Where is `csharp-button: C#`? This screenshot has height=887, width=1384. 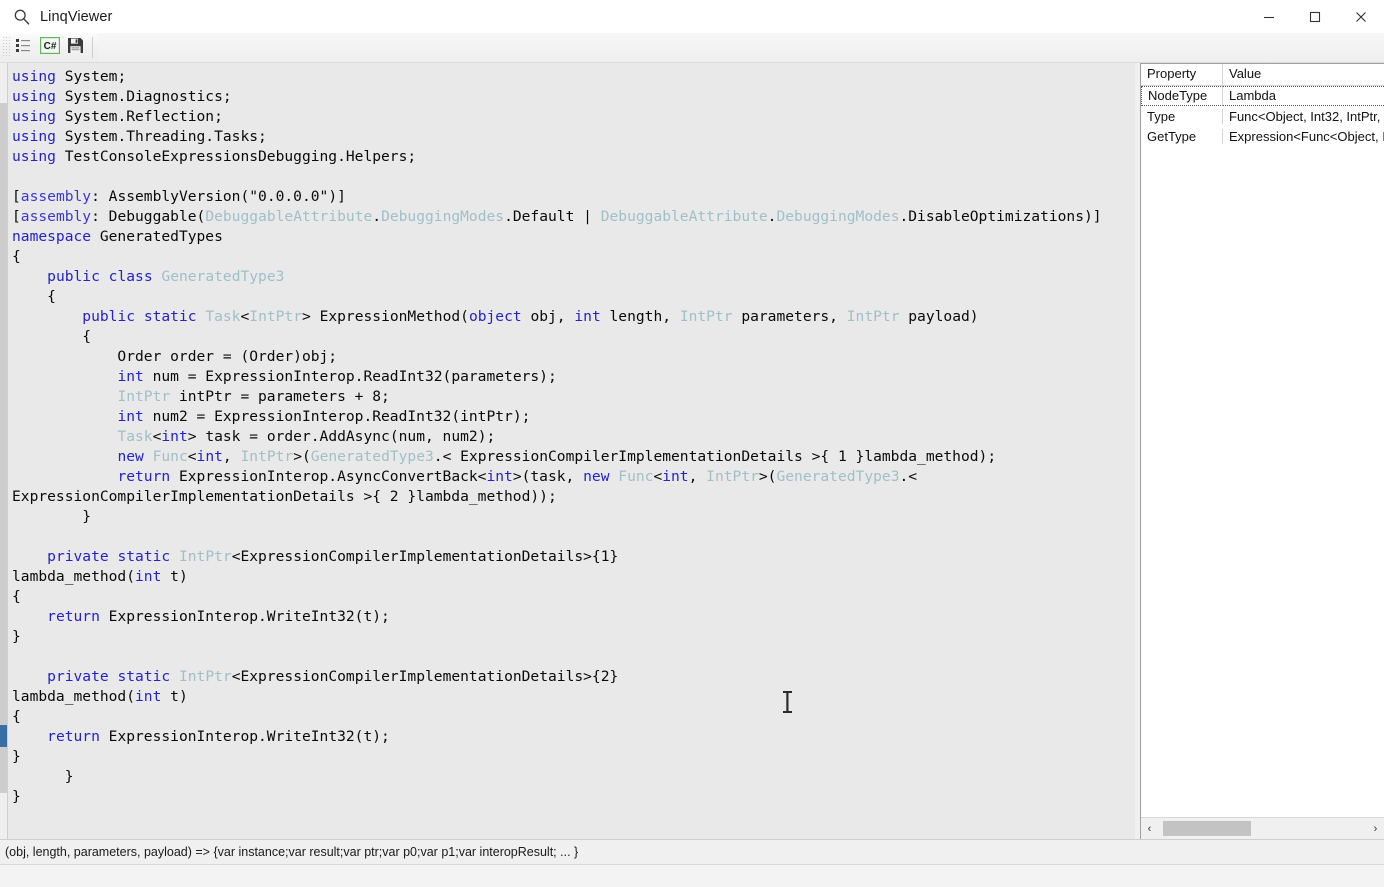
csharp-button: C# is located at coordinates (49, 47).